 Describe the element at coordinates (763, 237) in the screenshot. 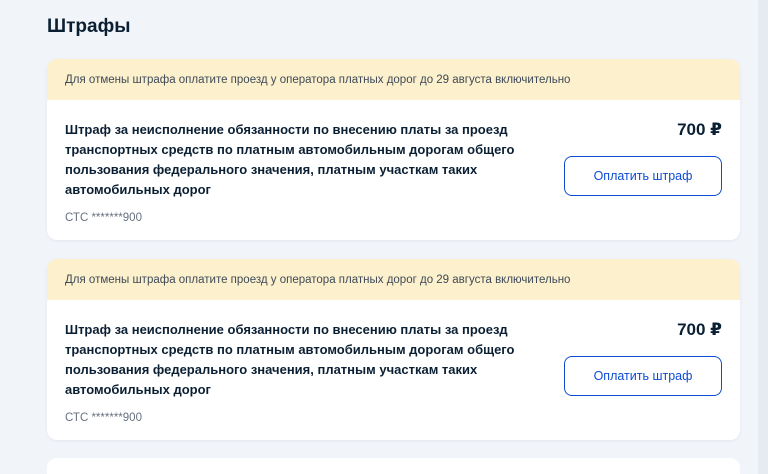

I see `side-panel-edge` at that location.